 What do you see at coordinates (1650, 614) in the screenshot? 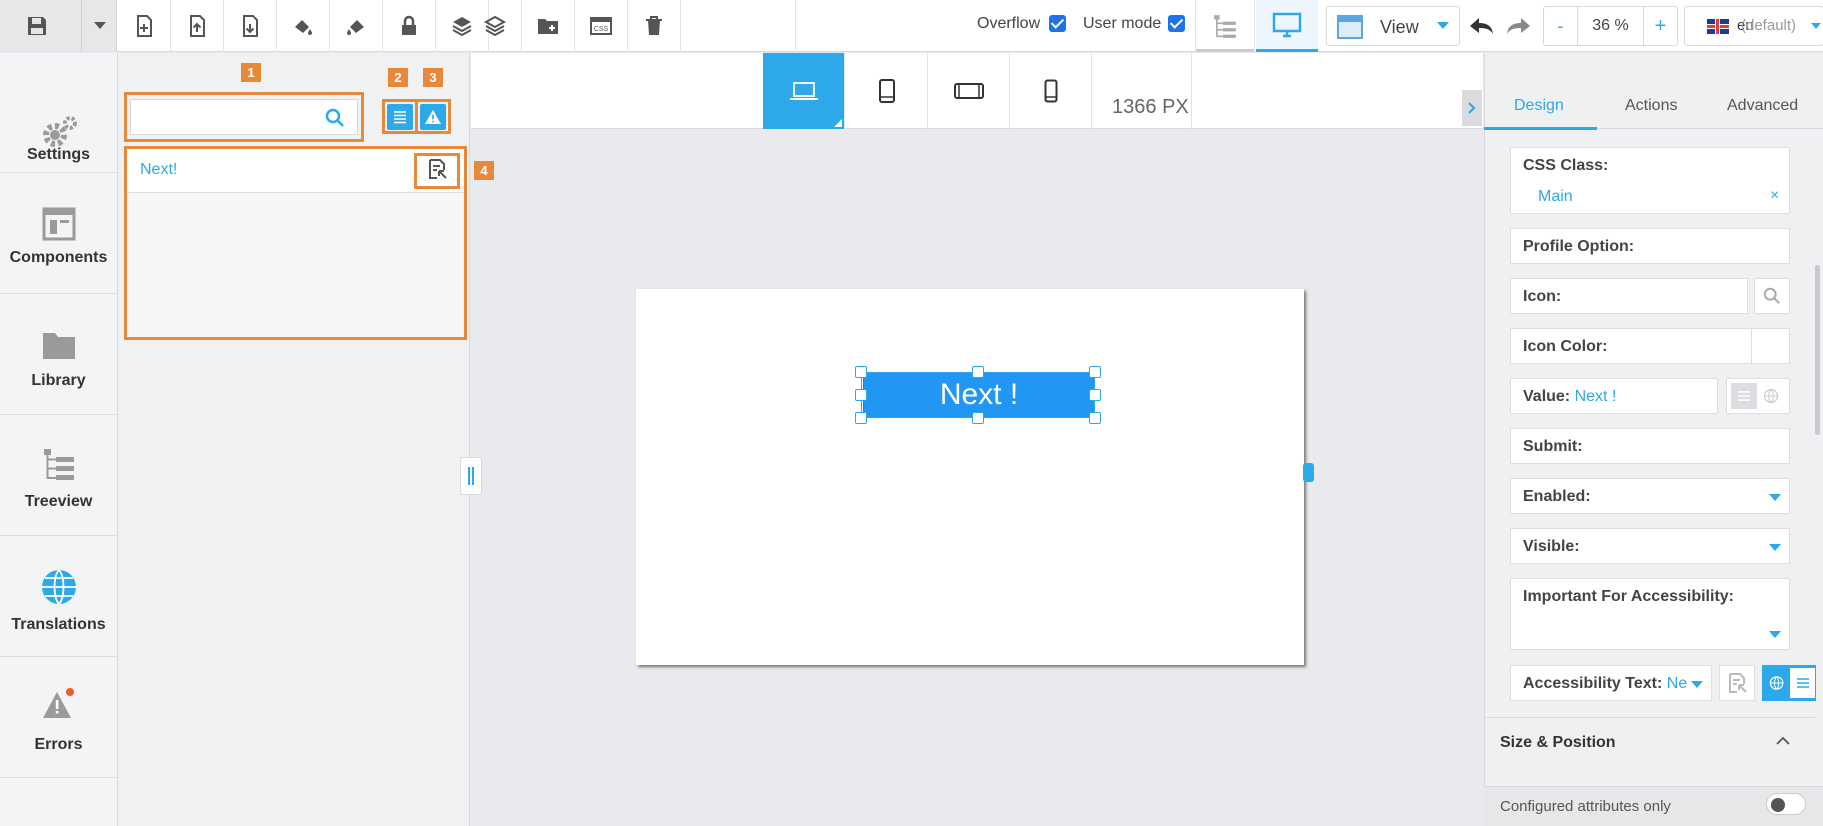
I see `important-for-accessibility-dropdown: Important For Accessibility:` at bounding box center [1650, 614].